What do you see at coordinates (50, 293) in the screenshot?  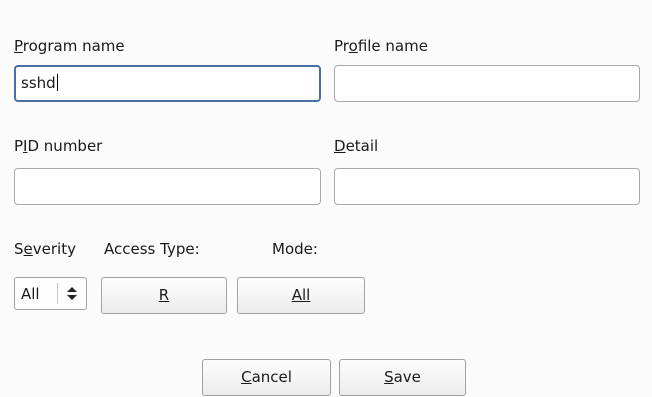 I see `severity-spinbox: All` at bounding box center [50, 293].